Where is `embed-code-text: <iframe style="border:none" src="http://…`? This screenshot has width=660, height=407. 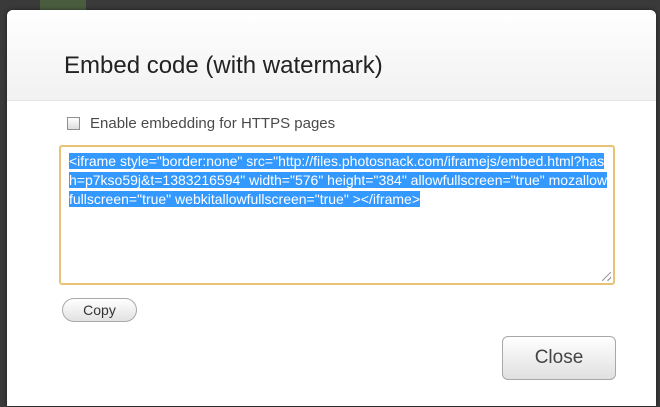
embed-code-text: <iframe style="border:none" src="http://… is located at coordinates (339, 180).